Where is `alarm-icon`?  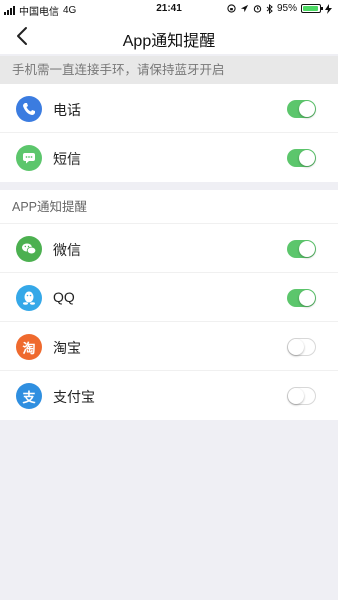 alarm-icon is located at coordinates (257, 9).